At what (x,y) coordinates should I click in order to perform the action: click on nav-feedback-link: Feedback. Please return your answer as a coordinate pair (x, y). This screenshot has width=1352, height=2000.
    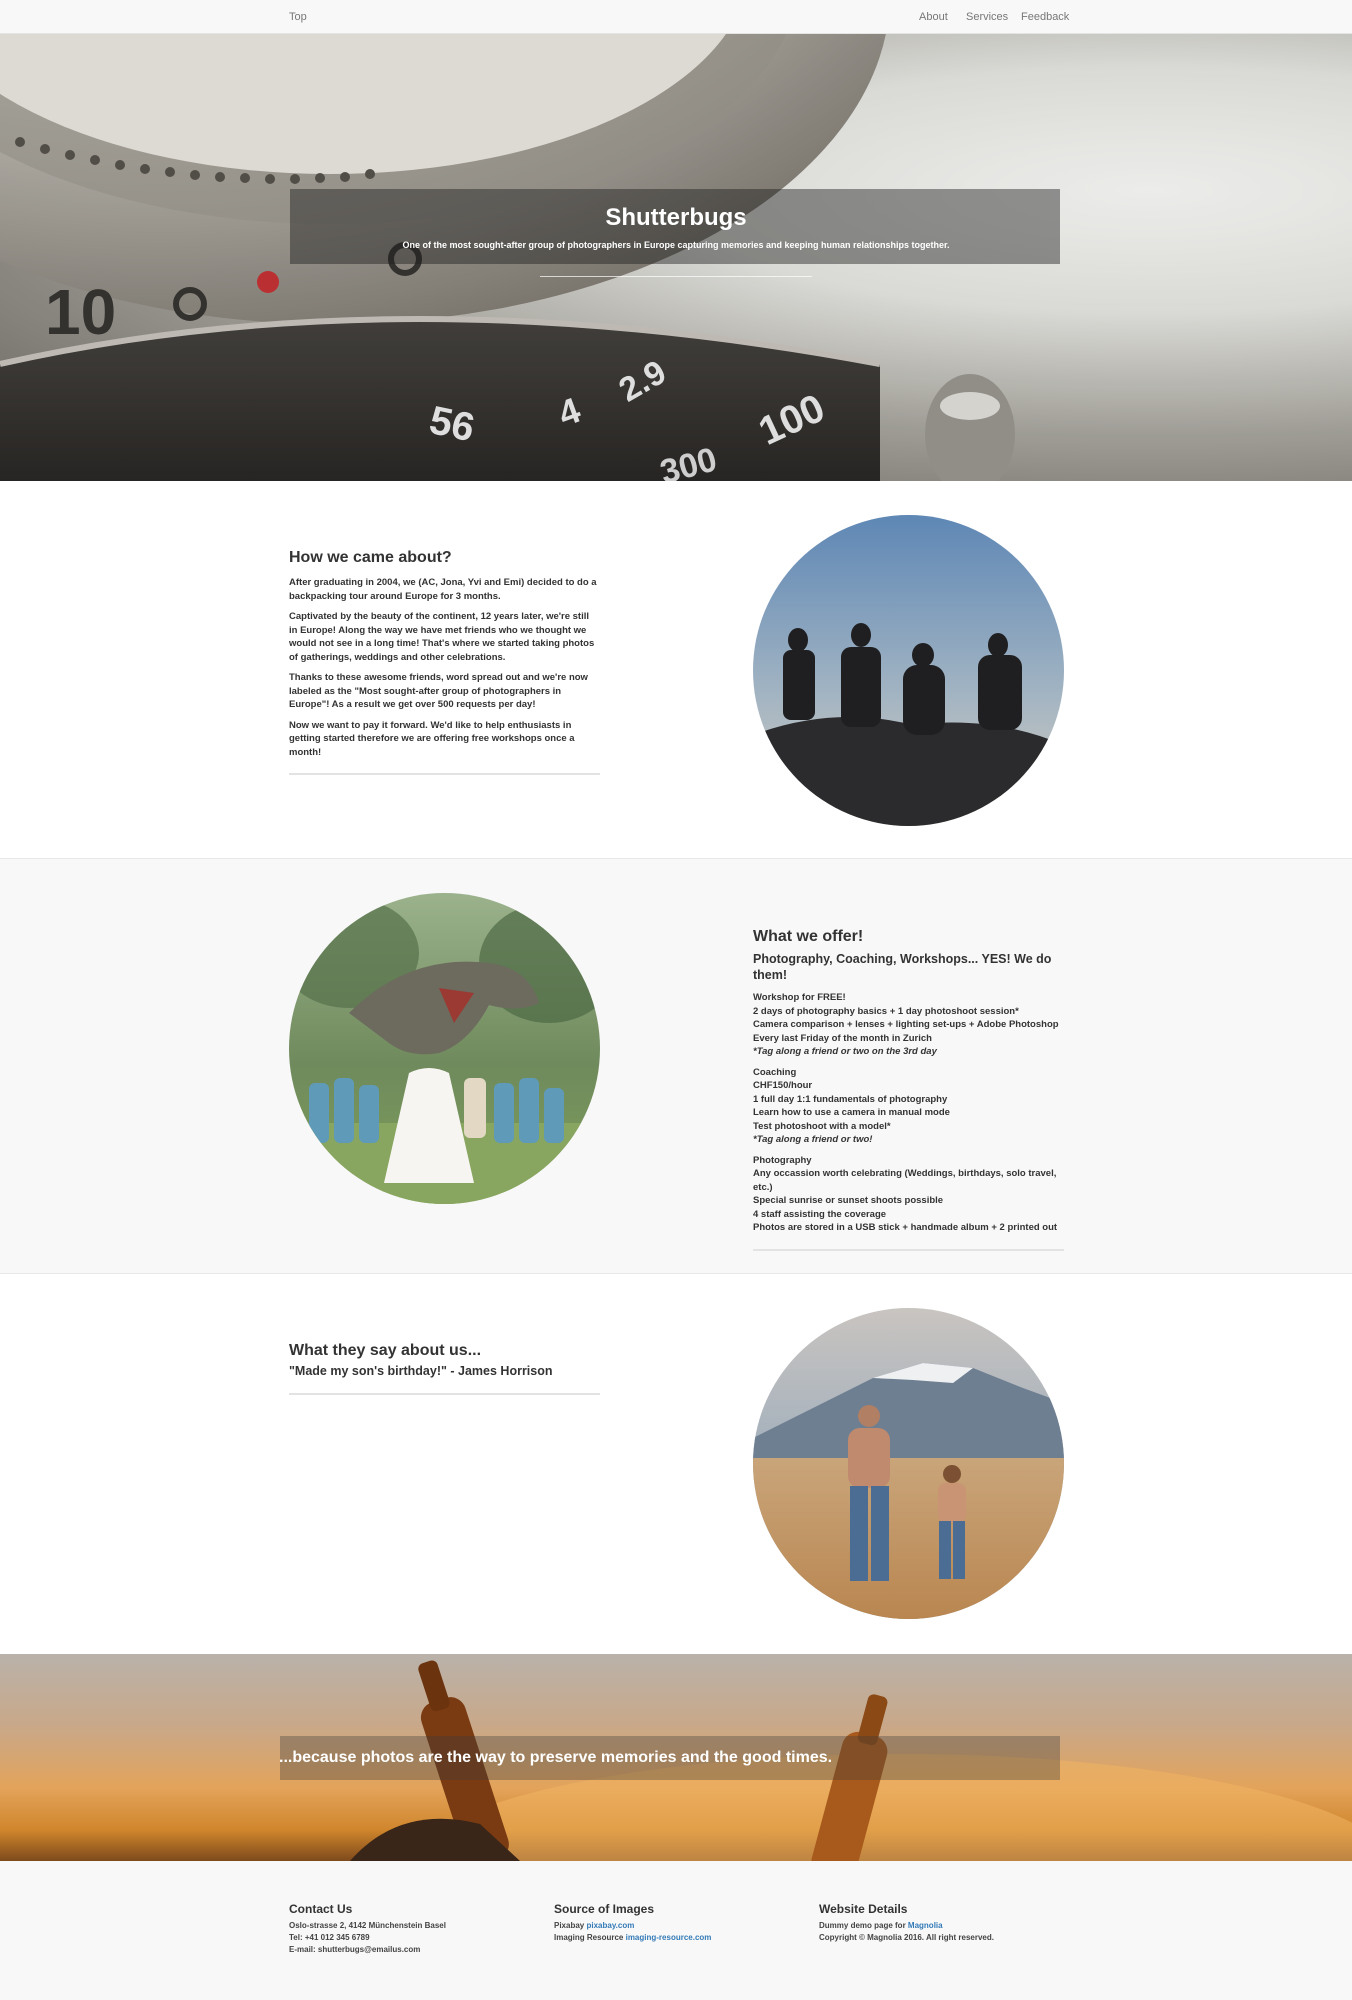
    Looking at the image, I should click on (1045, 17).